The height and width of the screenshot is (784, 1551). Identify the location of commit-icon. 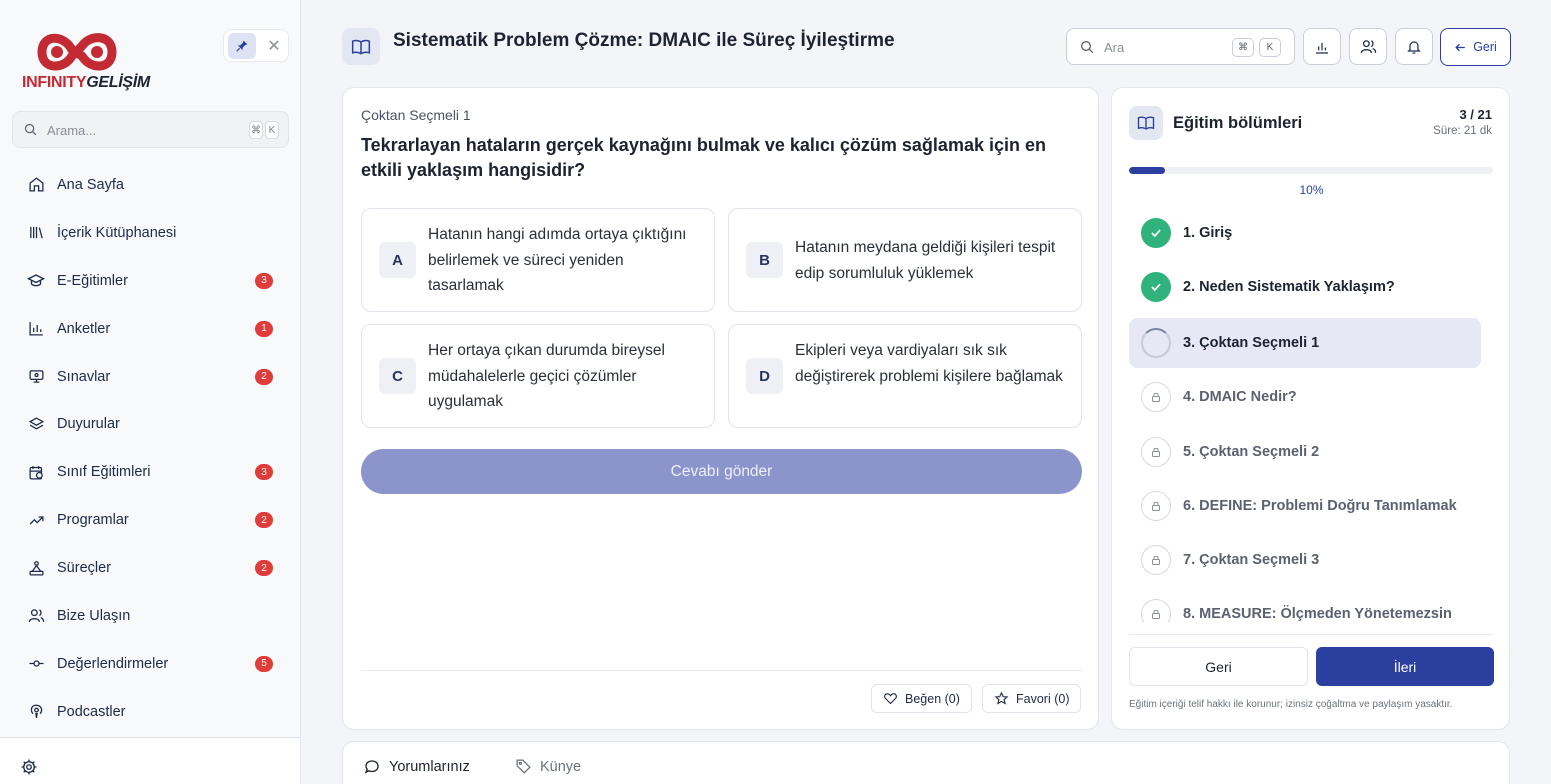
(36, 663).